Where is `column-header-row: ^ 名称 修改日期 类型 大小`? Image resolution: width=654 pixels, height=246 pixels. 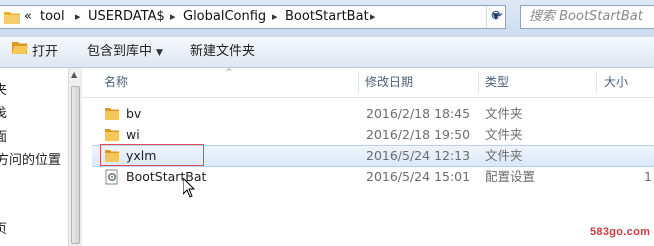 column-header-row: ^ 名称 修改日期 类型 大小 is located at coordinates (368, 83).